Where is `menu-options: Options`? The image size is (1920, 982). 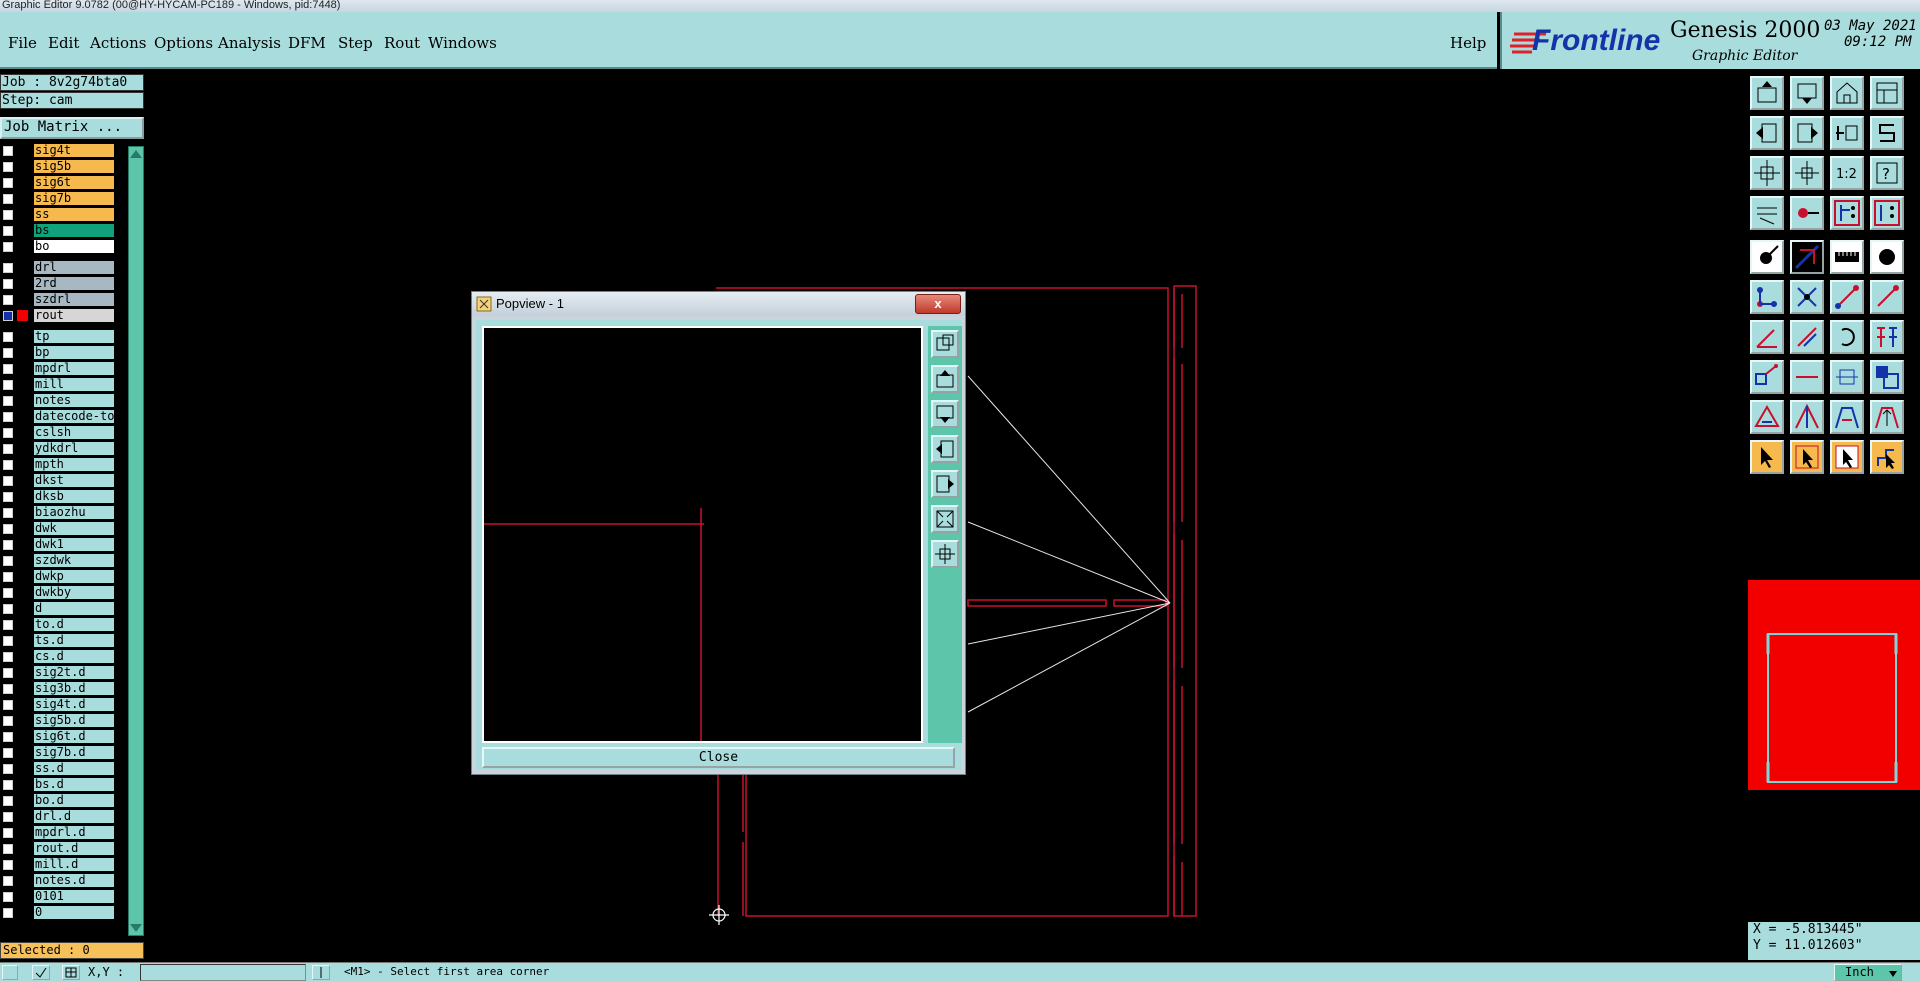
menu-options: Options is located at coordinates (183, 43).